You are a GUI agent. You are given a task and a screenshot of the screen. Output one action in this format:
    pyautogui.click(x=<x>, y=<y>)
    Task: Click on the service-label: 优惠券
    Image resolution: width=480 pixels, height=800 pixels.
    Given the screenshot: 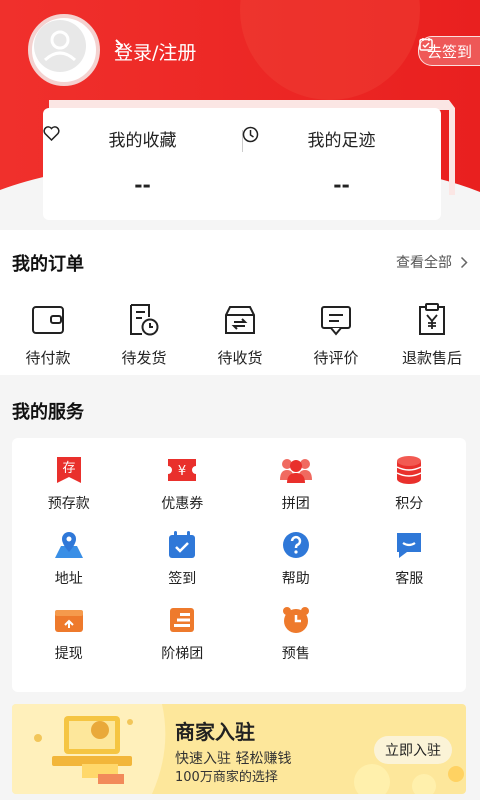 What is the action you would take?
    pyautogui.click(x=182, y=504)
    